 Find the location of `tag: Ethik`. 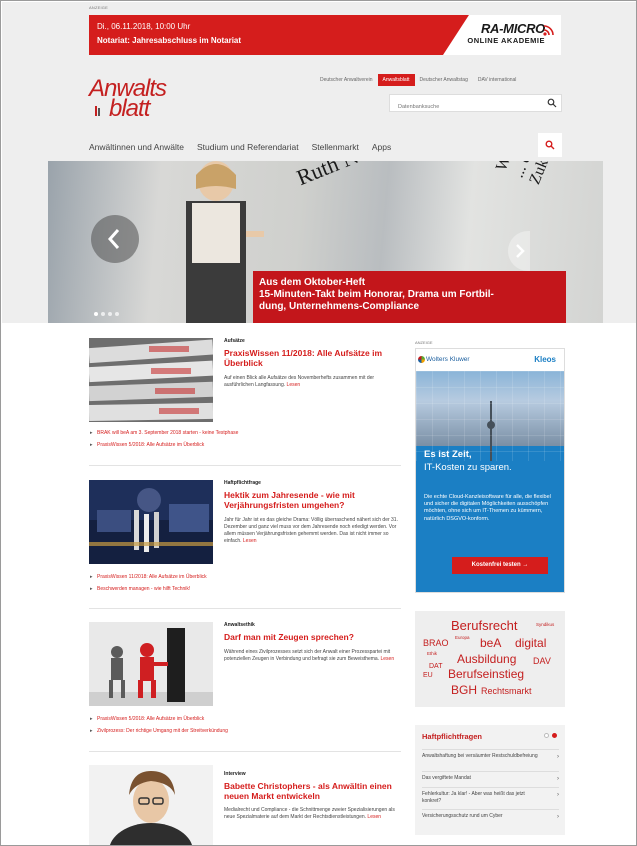

tag: Ethik is located at coordinates (432, 654).